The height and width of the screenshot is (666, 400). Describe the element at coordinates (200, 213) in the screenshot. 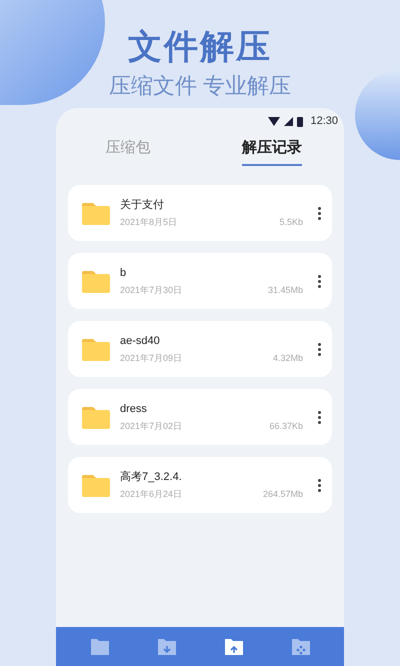

I see `file-card: 关于支付 2021年8月5日 5.5Kb` at that location.